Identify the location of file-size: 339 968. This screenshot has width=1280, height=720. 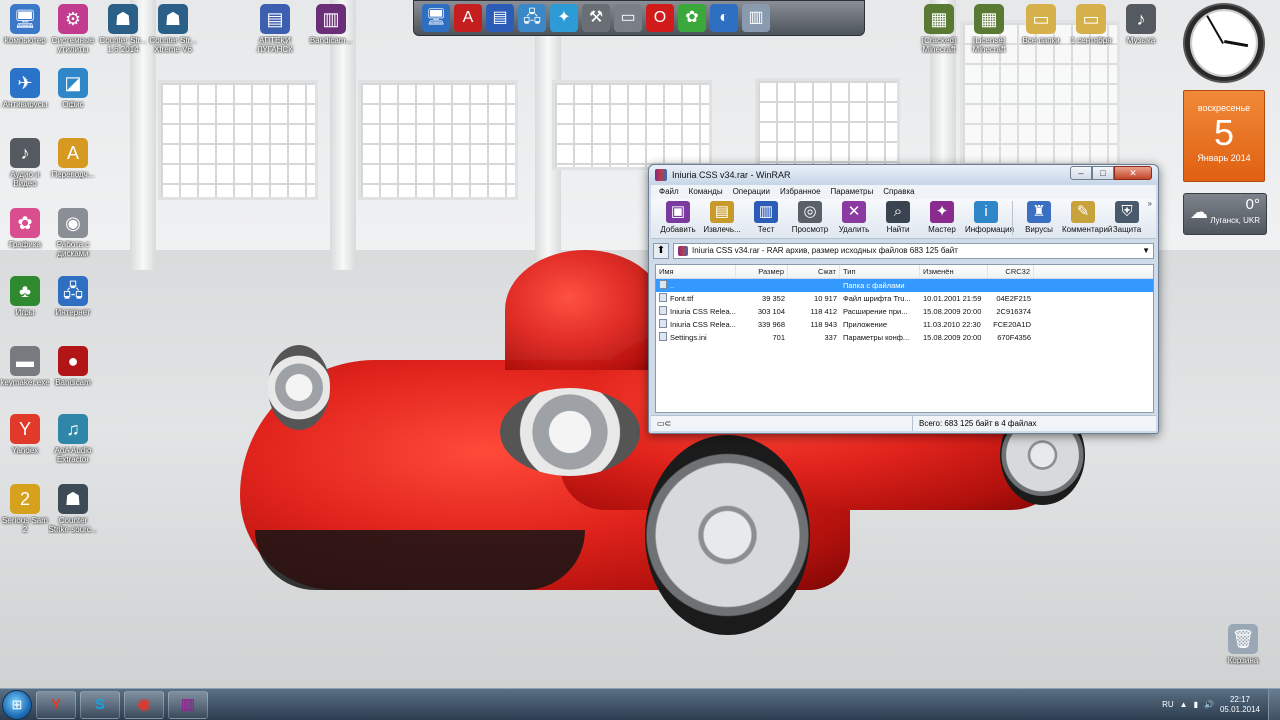
(771, 324).